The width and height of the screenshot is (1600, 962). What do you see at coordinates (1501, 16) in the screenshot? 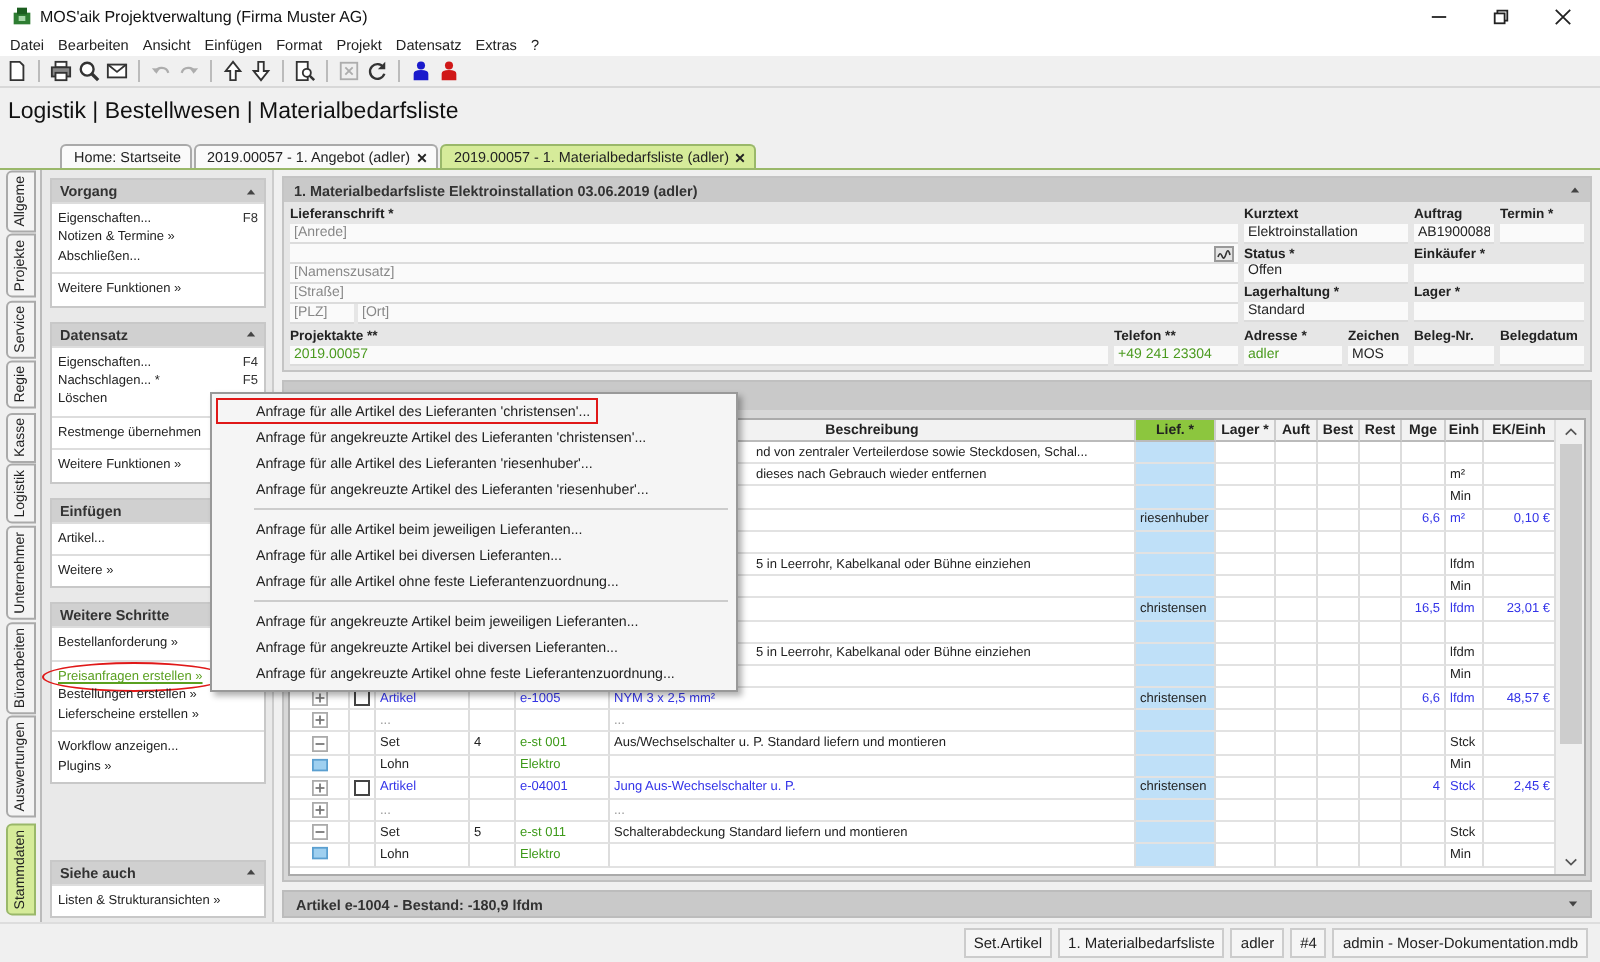
I see `restore-icon` at bounding box center [1501, 16].